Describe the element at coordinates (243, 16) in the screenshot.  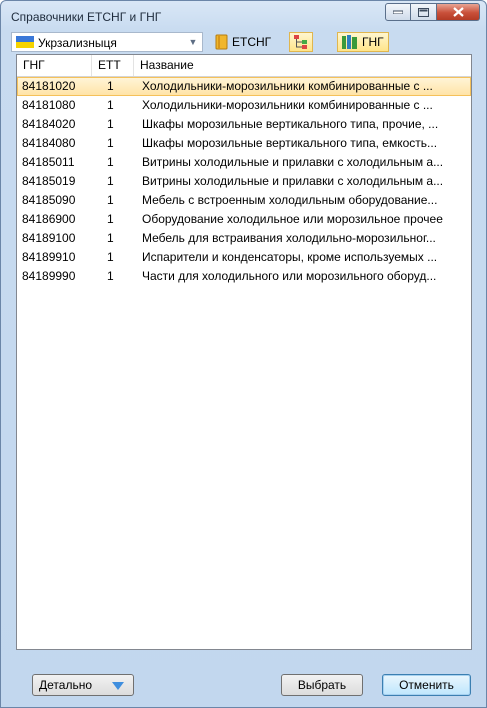
I see `title-bar: Справочники ЕТСНГ и ГНГ` at that location.